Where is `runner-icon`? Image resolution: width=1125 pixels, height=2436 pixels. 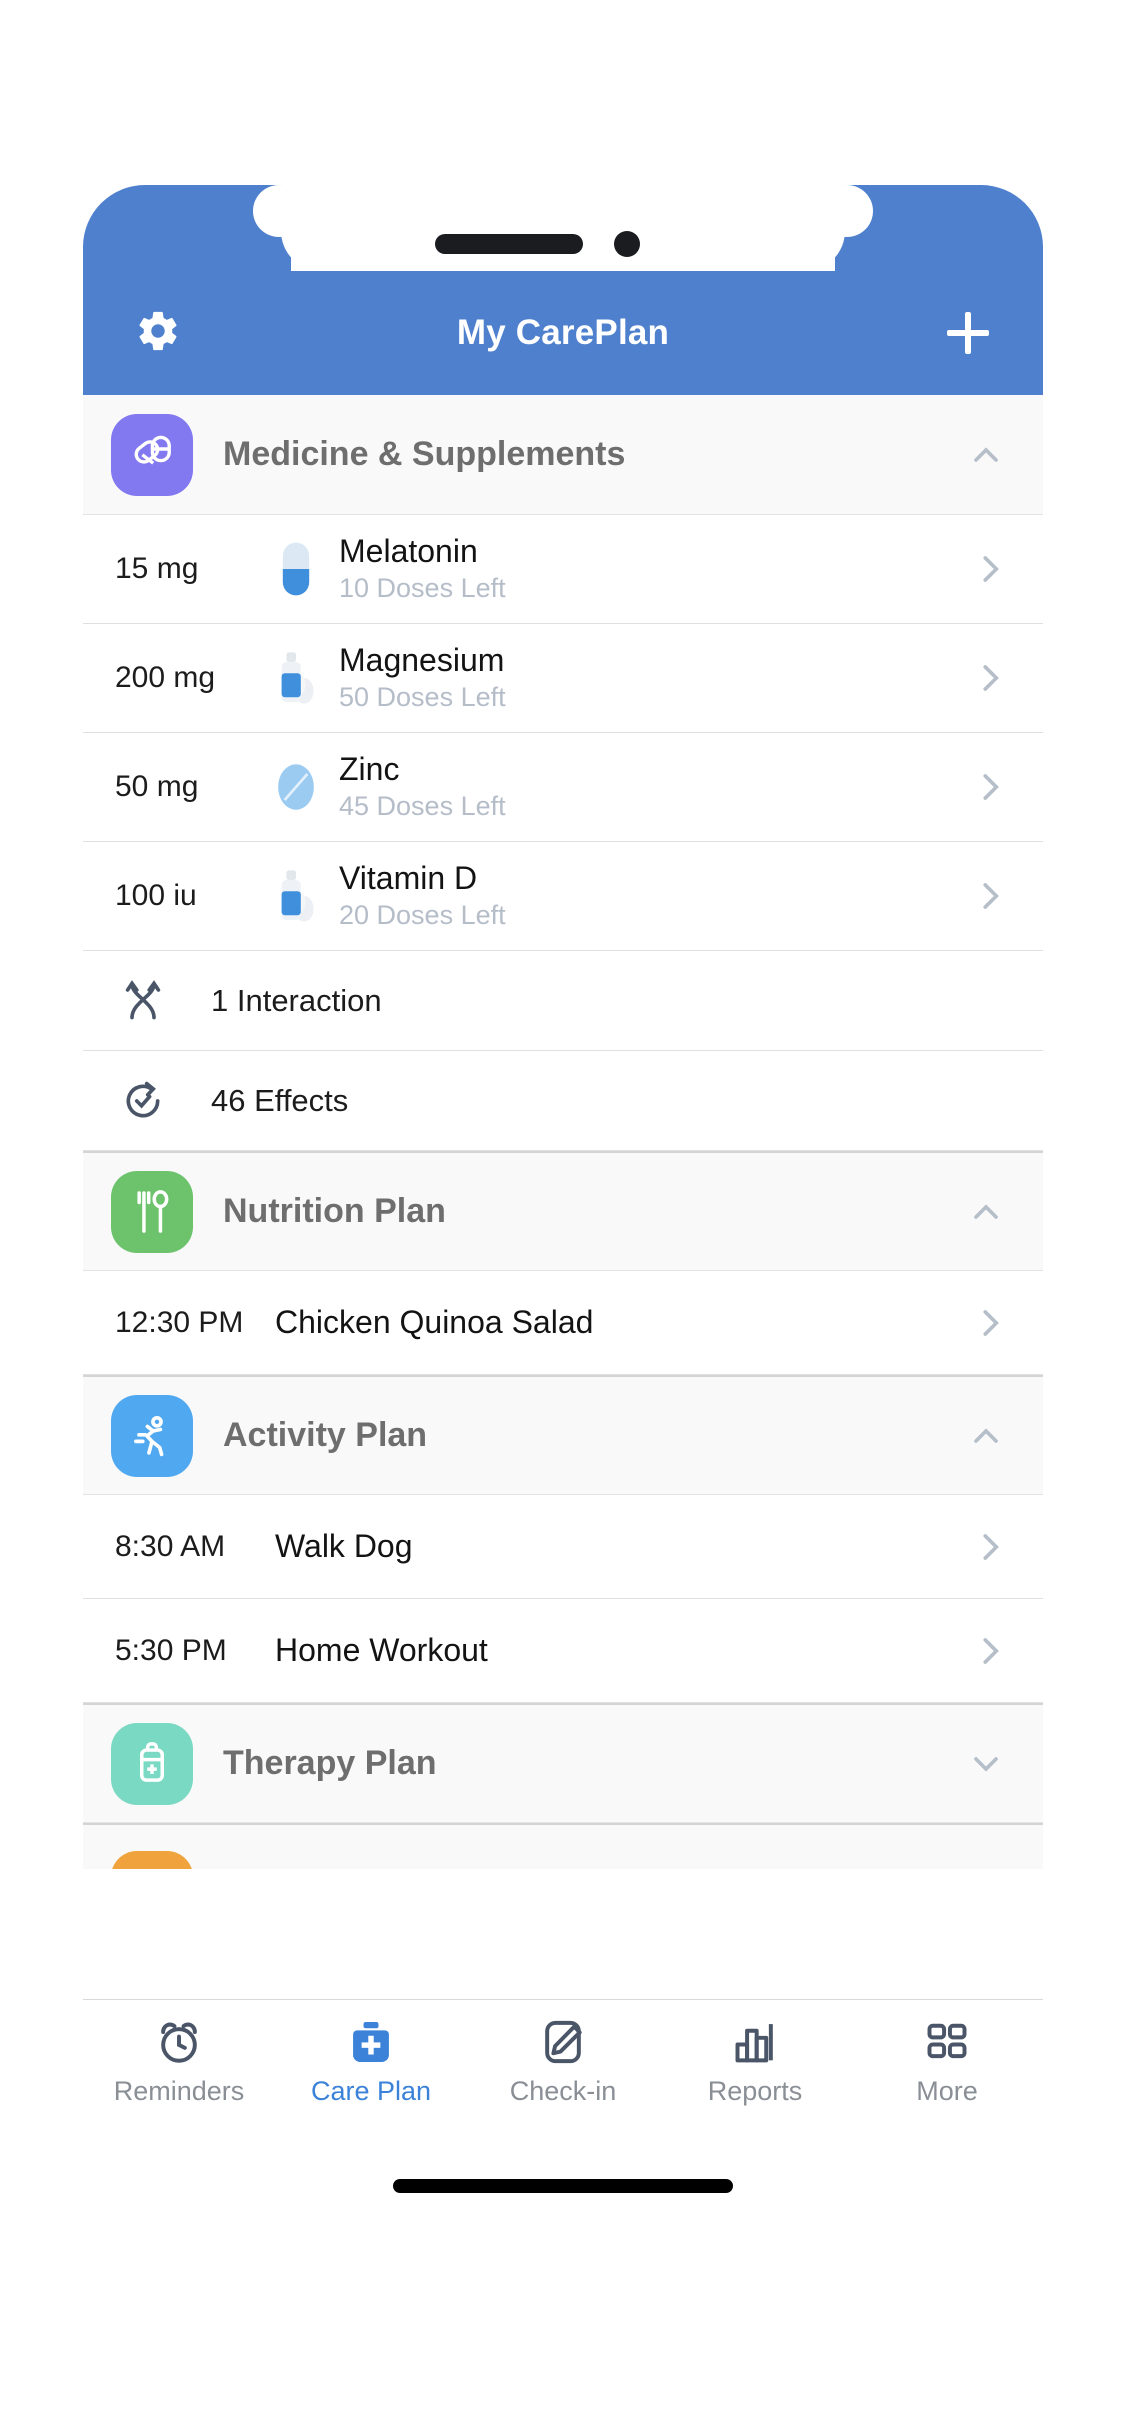 runner-icon is located at coordinates (152, 1435).